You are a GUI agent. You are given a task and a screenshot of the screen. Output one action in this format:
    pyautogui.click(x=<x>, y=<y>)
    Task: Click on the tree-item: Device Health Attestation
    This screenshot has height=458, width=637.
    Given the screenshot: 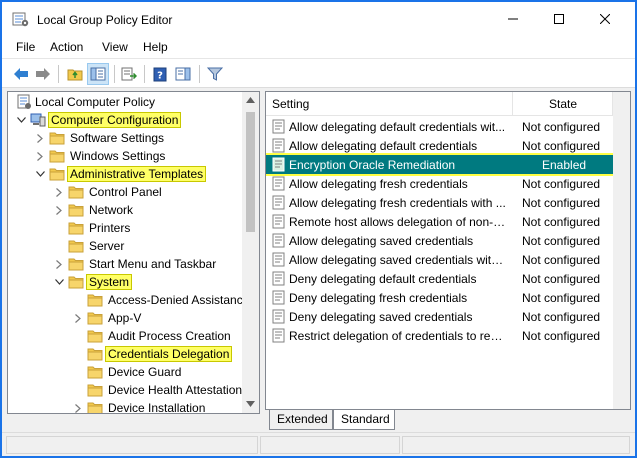 What is the action you would take?
    pyautogui.click(x=128, y=390)
    